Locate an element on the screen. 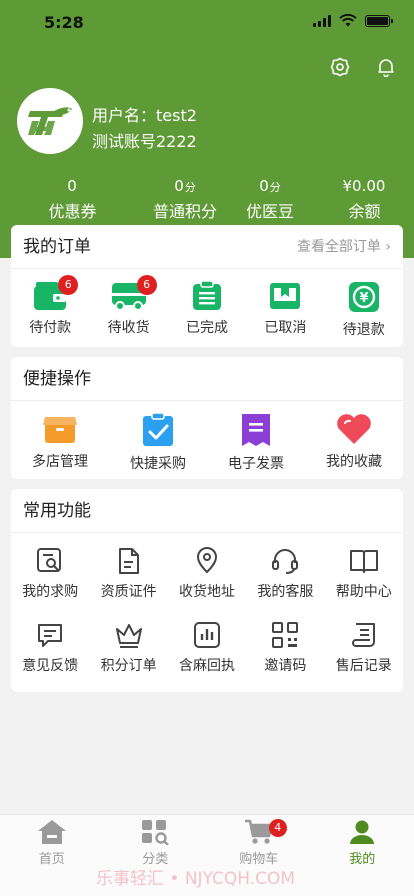 The height and width of the screenshot is (896, 414). function-label: 帮助中心 is located at coordinates (363, 592).